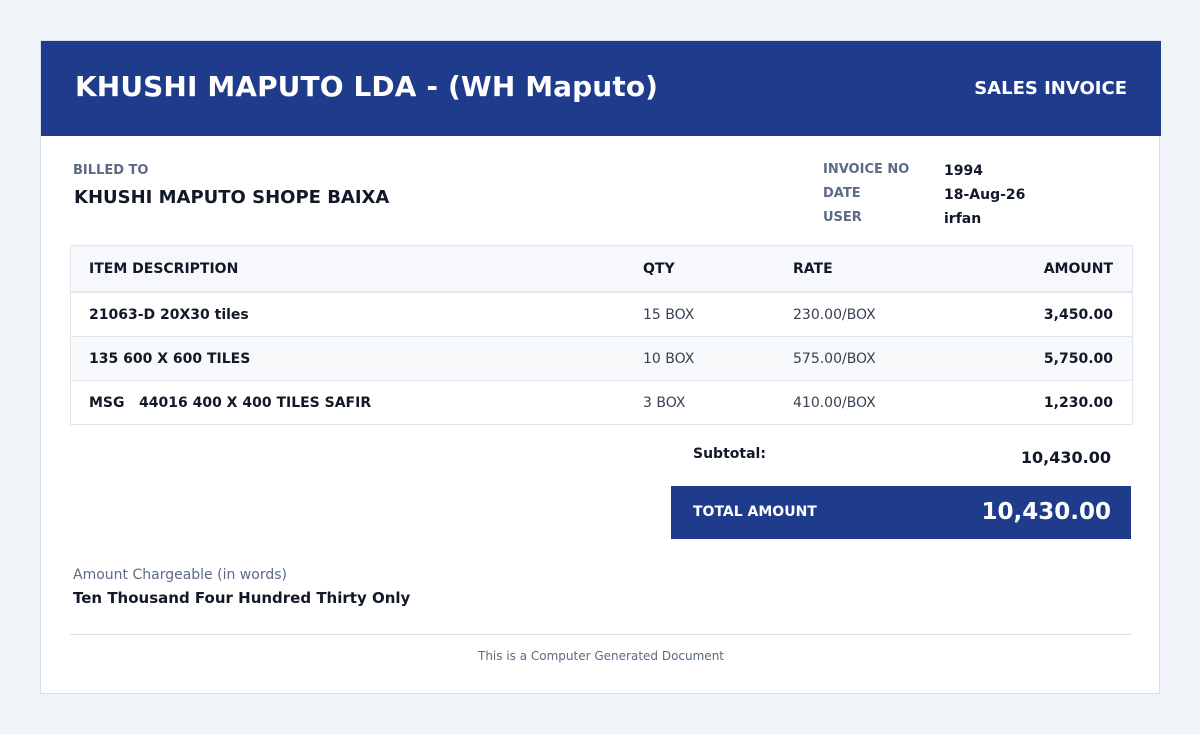  I want to click on company-name: KHUSHI MAPUTO LDA - (WH Maputo), so click(367, 86).